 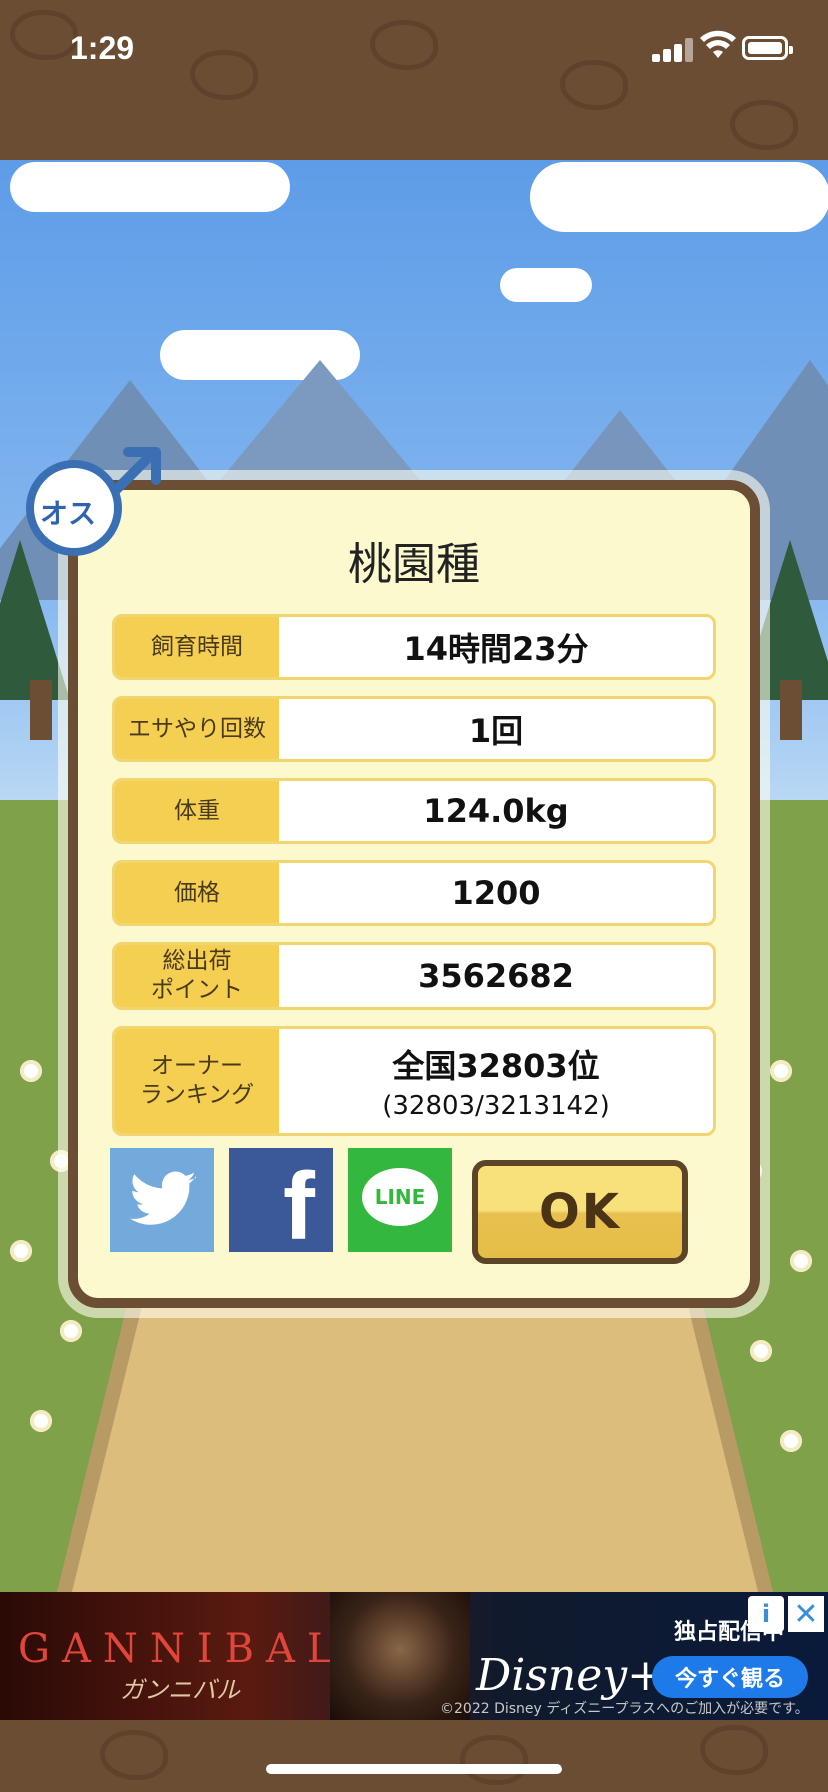 I want to click on row-label: 価格, so click(x=197, y=893).